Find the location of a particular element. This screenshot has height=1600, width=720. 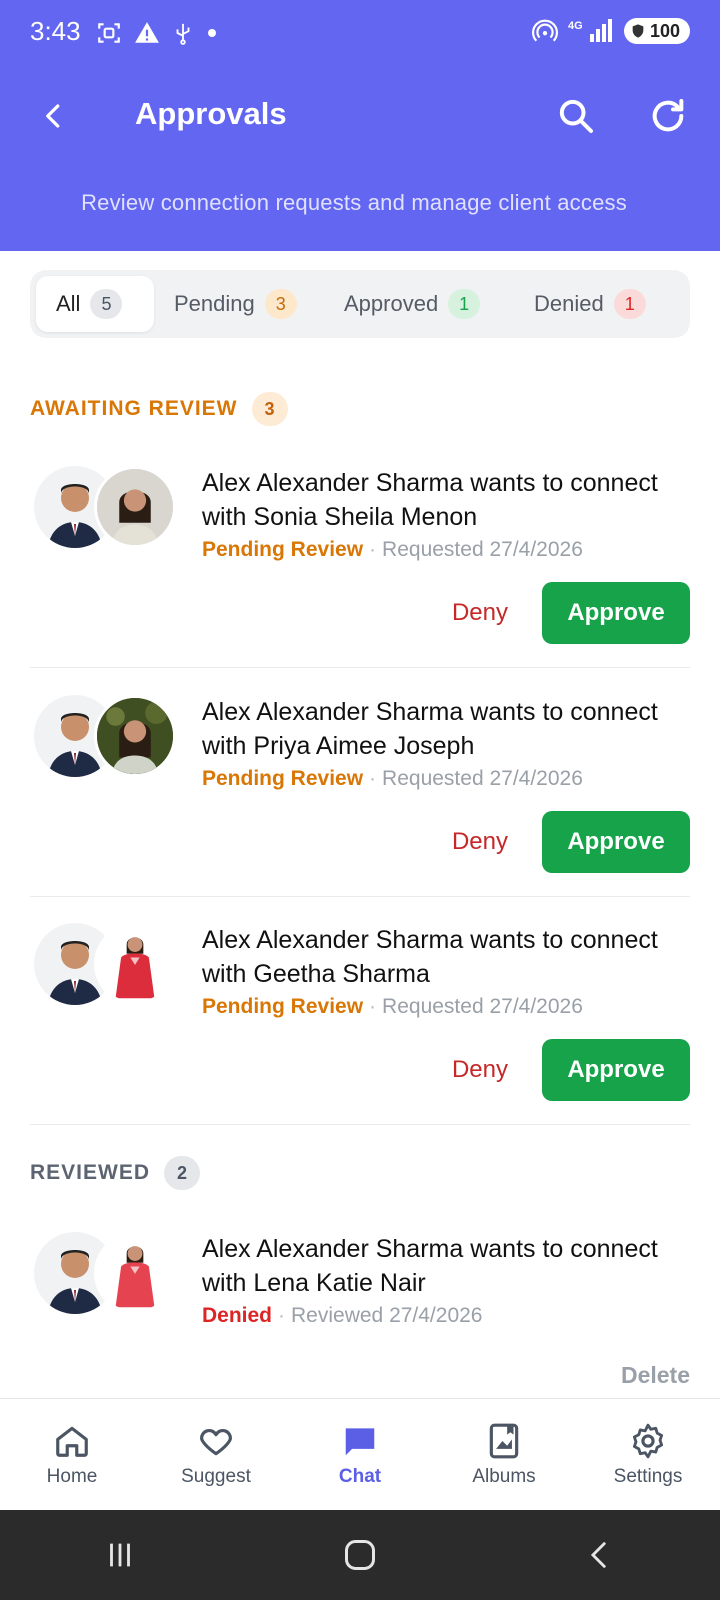

home-system-button is located at coordinates (360, 1555).